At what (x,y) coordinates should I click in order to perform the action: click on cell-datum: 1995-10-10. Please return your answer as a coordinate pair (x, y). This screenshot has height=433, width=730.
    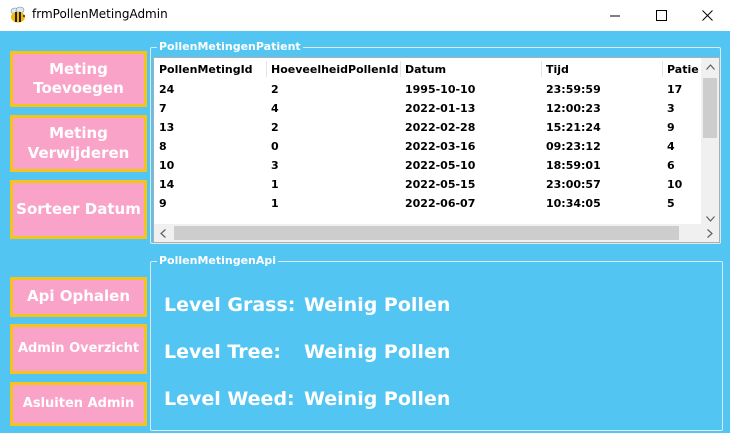
    Looking at the image, I should click on (440, 89).